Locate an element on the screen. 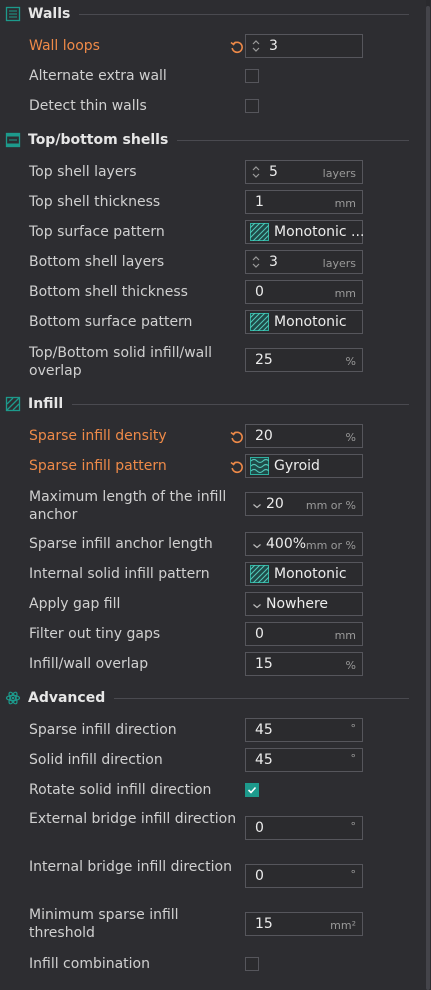  setting-label: Wall loops is located at coordinates (64, 46).